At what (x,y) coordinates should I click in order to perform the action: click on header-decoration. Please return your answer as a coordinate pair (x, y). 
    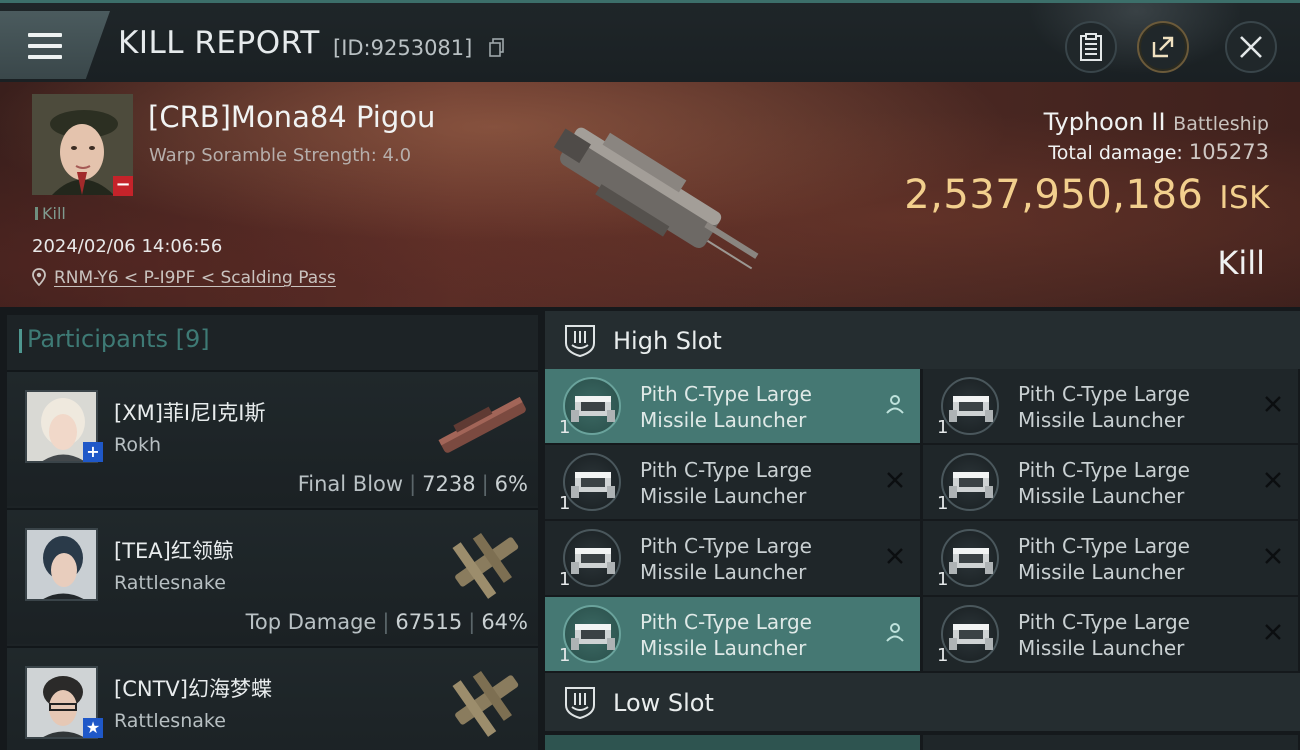
    Looking at the image, I should click on (1125, 44).